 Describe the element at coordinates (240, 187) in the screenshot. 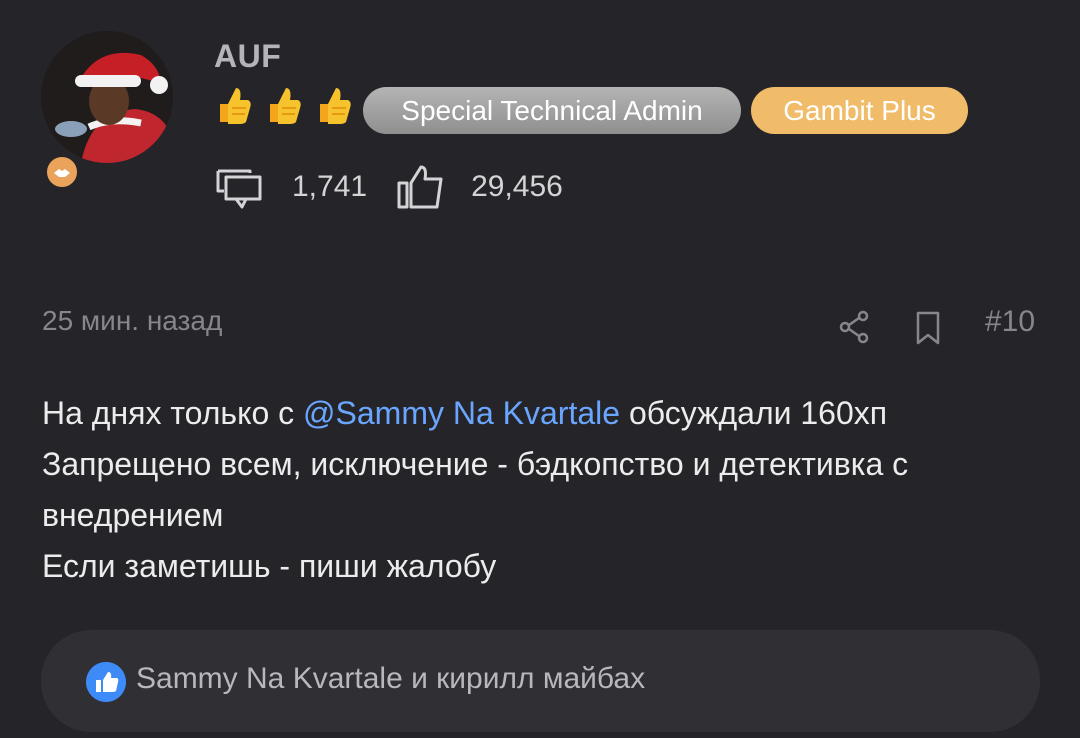

I see `message-icon` at that location.